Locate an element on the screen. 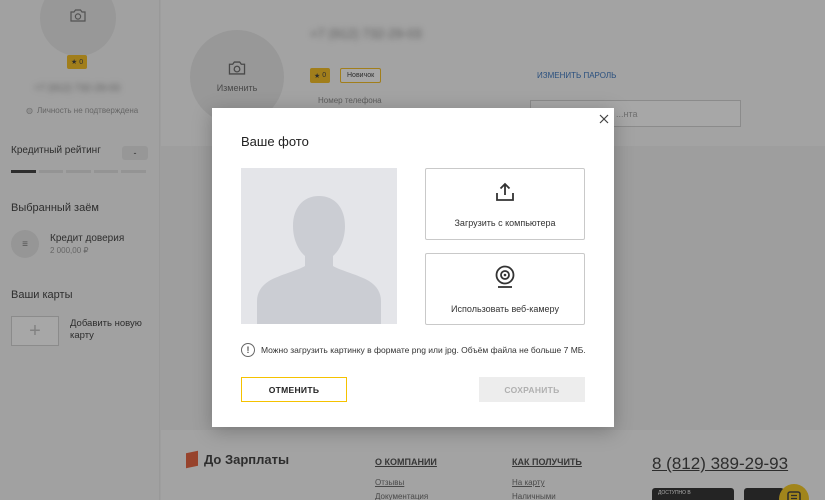 This screenshot has height=500, width=825. dialog-title: Ваше фото is located at coordinates (275, 141).